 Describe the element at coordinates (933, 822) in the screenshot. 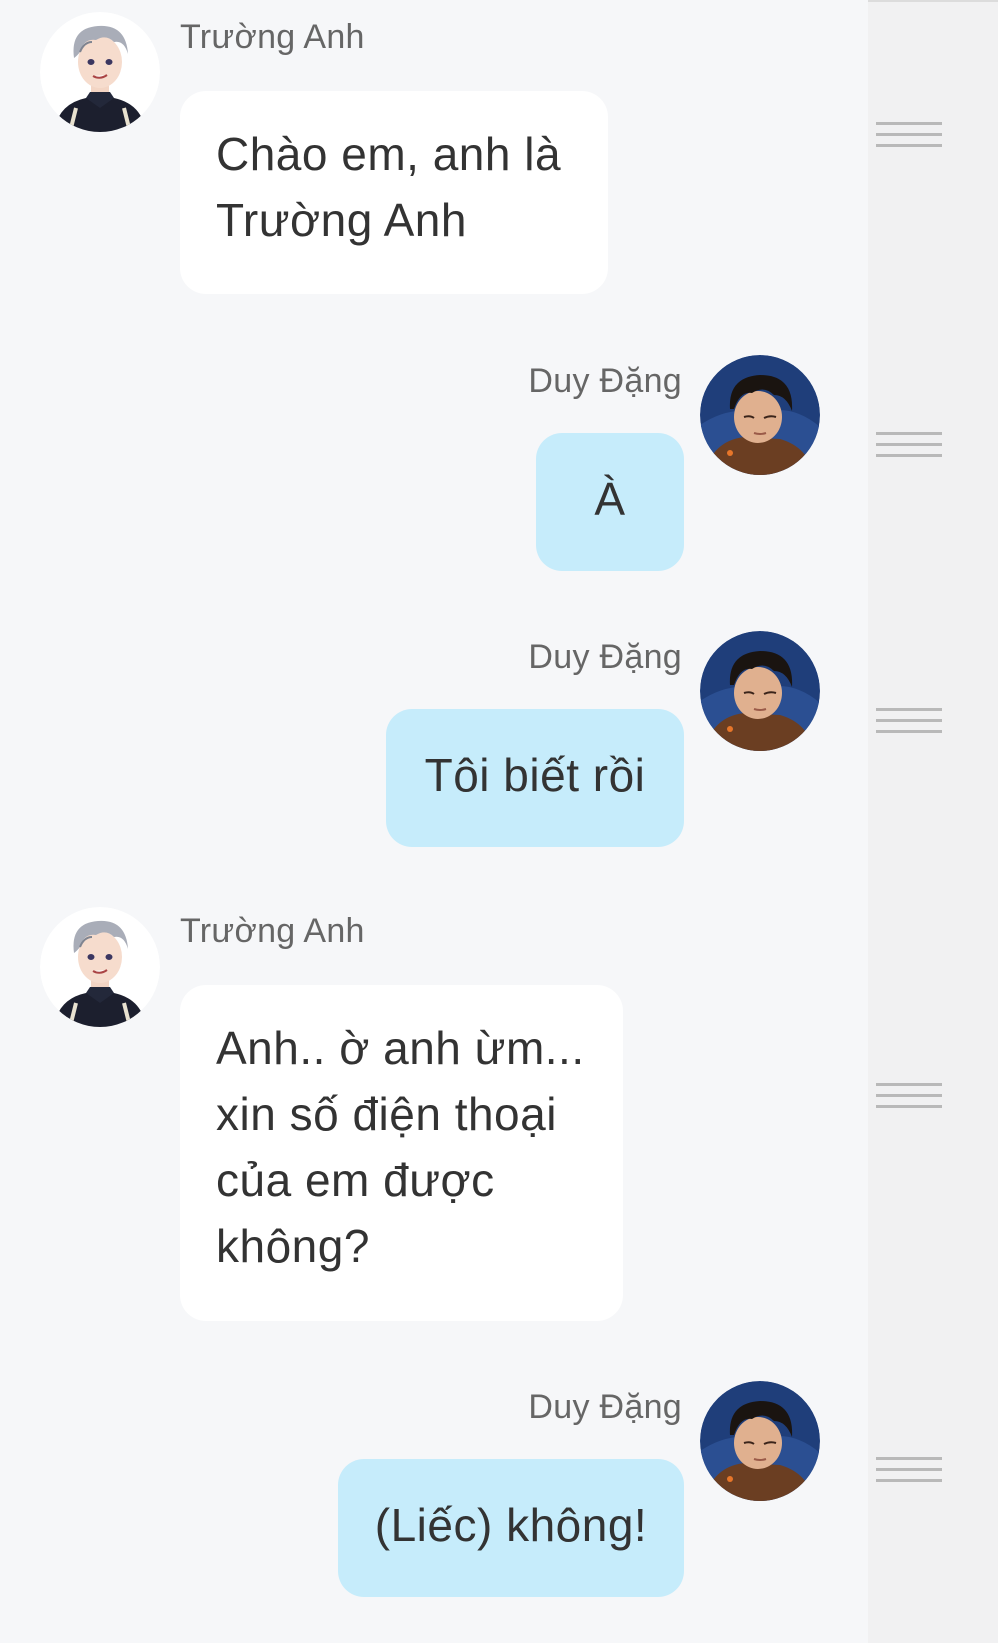

I see `message-action-gutter` at that location.